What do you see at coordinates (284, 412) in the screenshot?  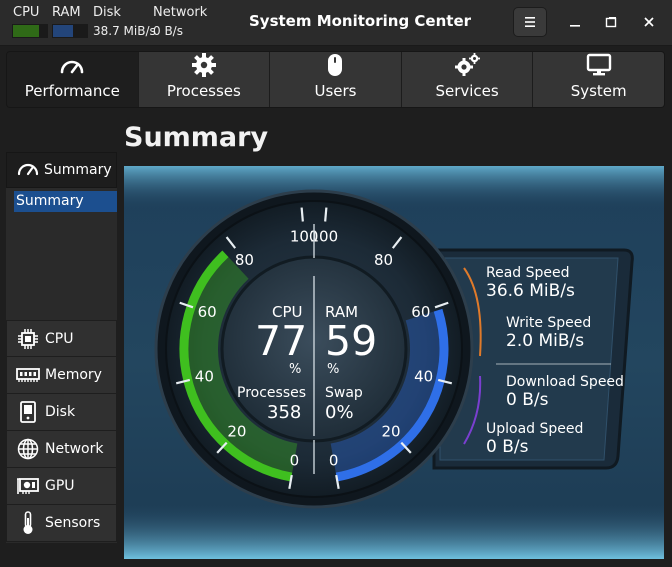 I see `processes-value: 358` at bounding box center [284, 412].